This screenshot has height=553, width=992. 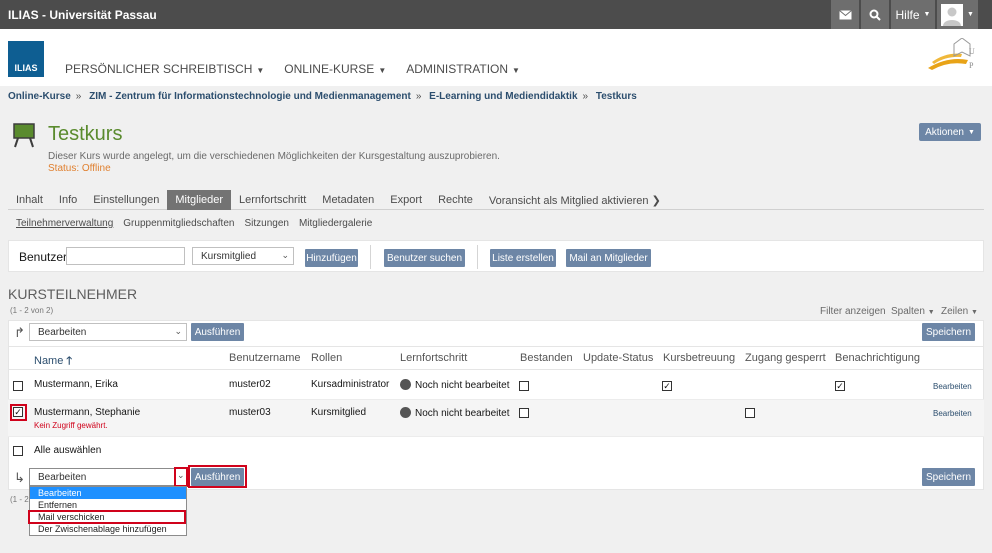 What do you see at coordinates (76, 384) in the screenshot?
I see `member-name: Mustermann, Erika` at bounding box center [76, 384].